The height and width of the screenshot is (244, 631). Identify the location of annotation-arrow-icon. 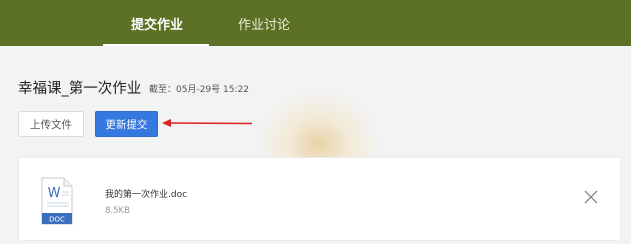
(207, 123).